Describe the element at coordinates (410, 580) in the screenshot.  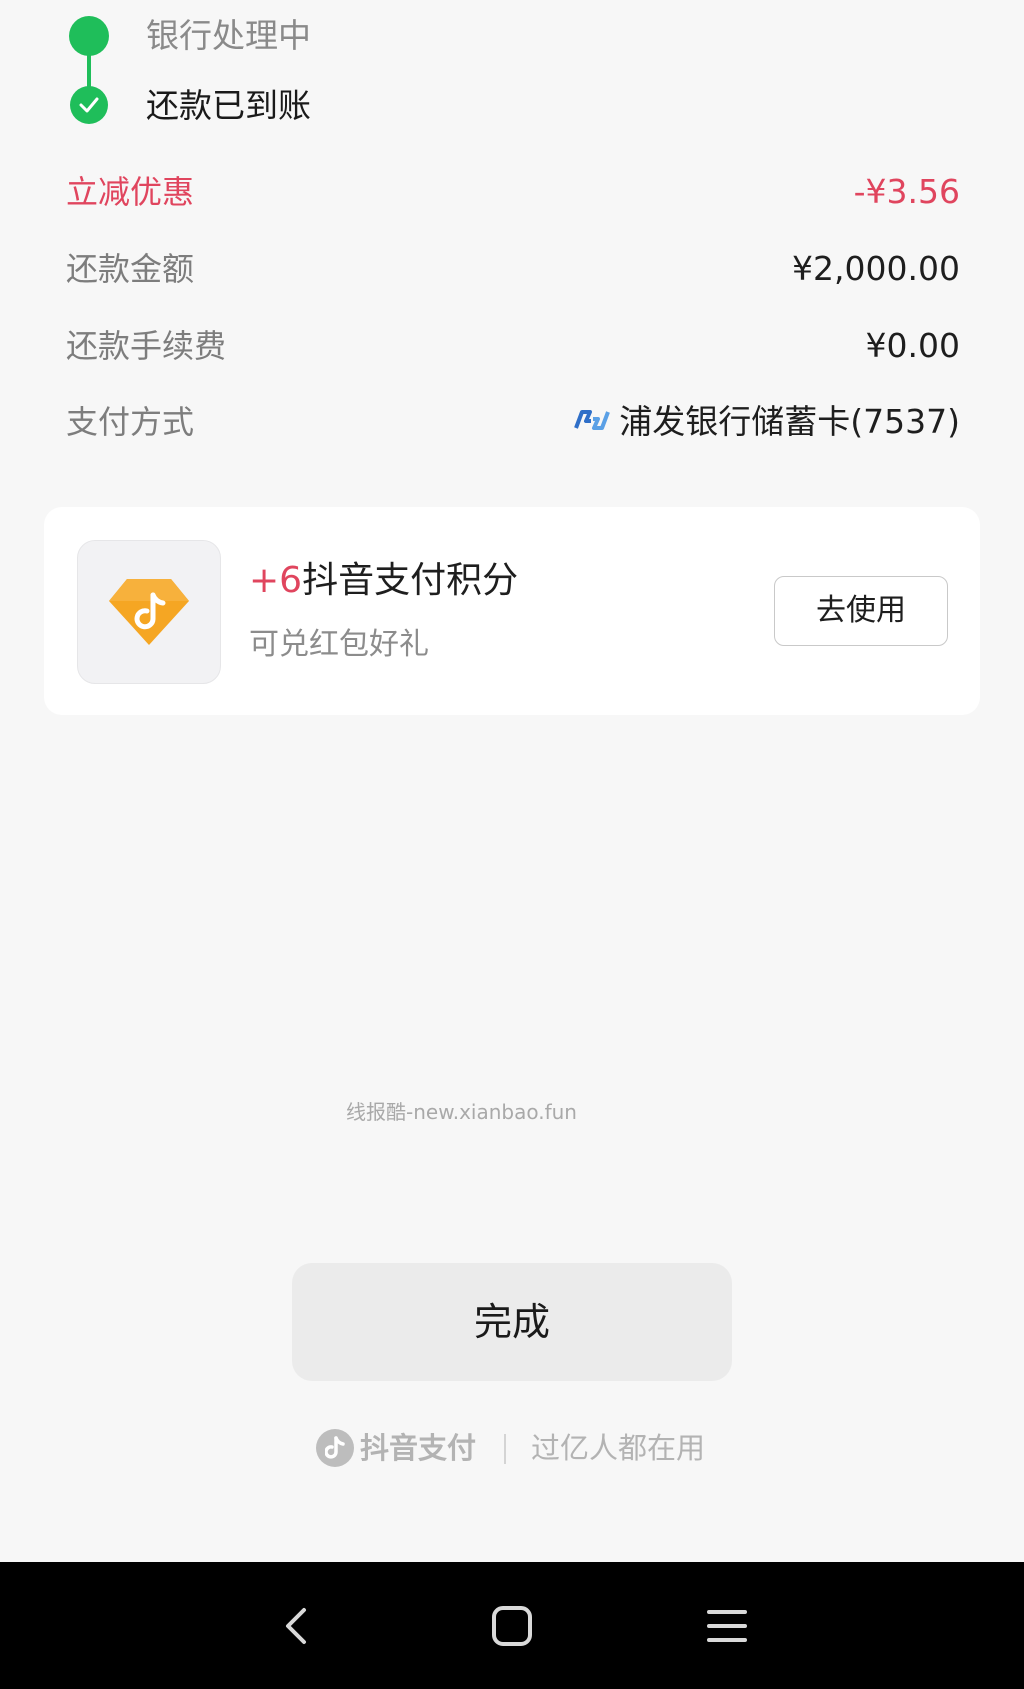
I see `points-label: 抖音支付积分` at that location.